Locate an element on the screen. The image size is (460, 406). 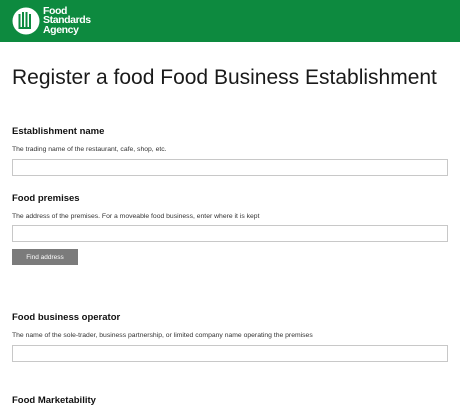
establishment-name-input is located at coordinates (230, 167).